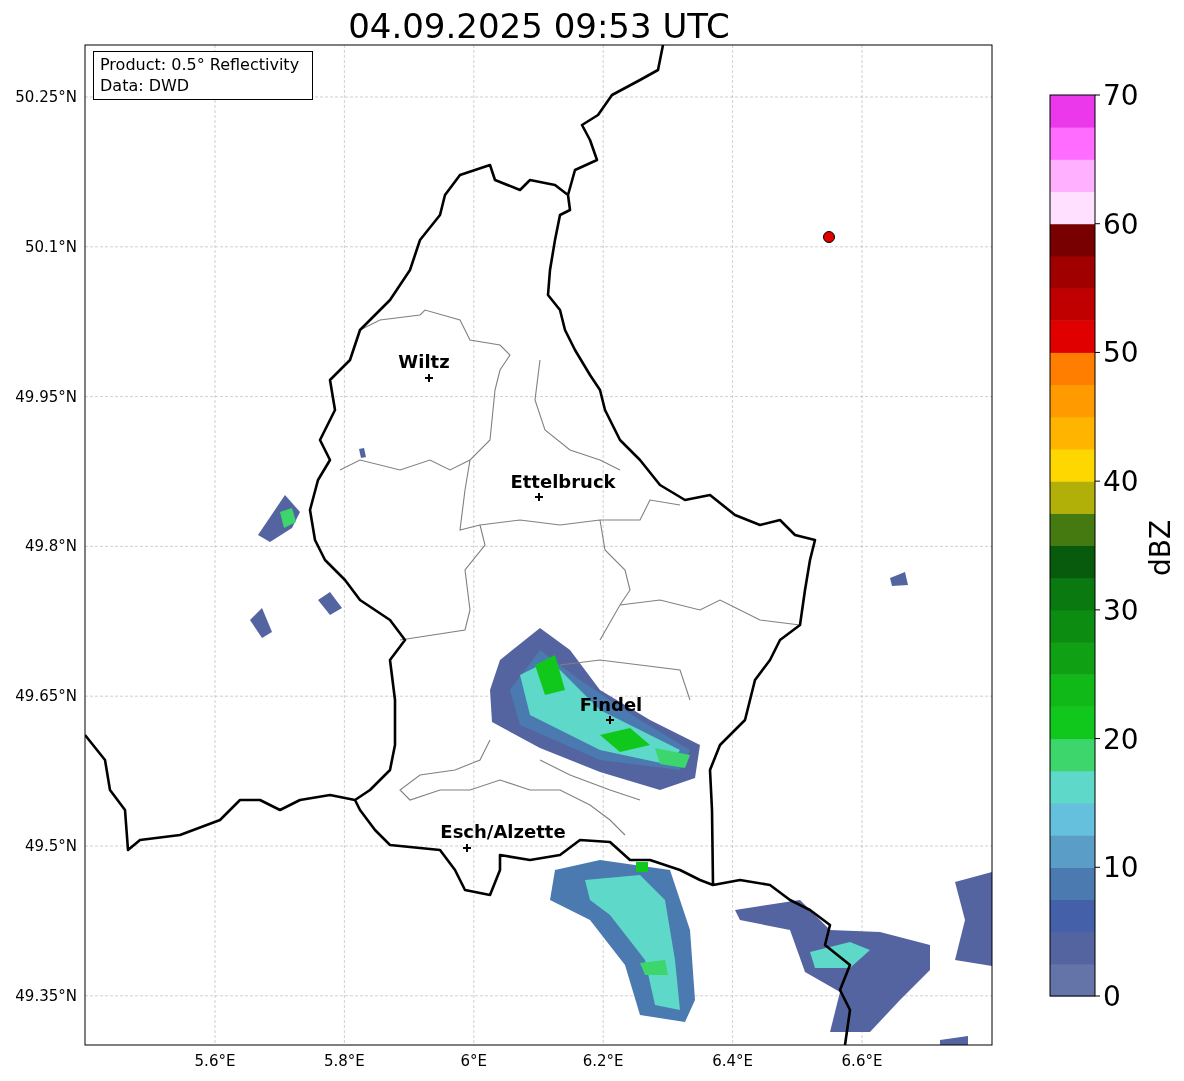 The width and height of the screenshot is (1184, 1081). Describe the element at coordinates (145, 85) in the screenshot. I see `info-text: Data: DWD` at that location.